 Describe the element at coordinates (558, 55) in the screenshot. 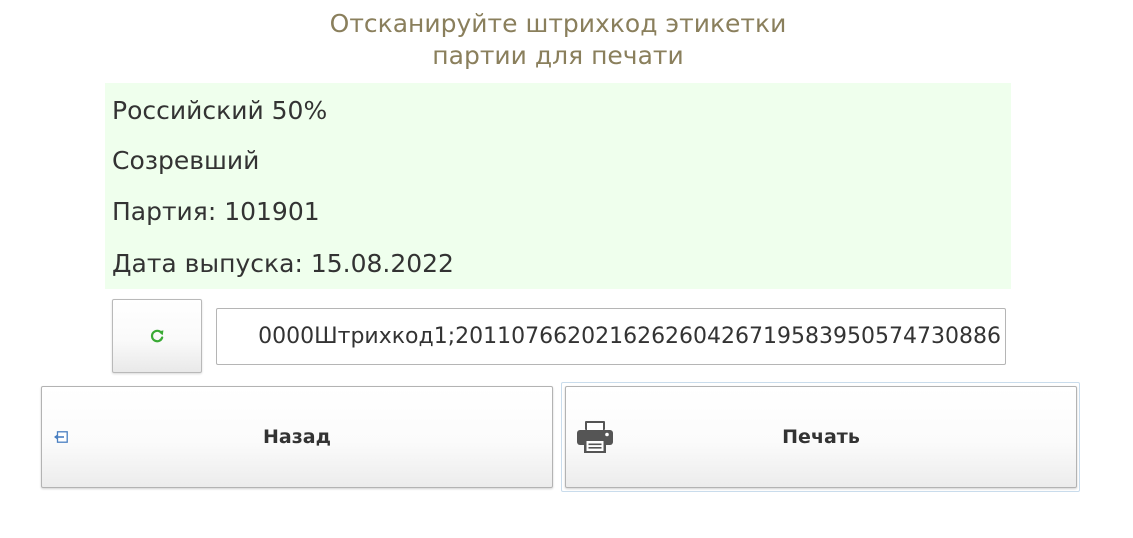

I see `instruction-line-2: партии для печати` at that location.